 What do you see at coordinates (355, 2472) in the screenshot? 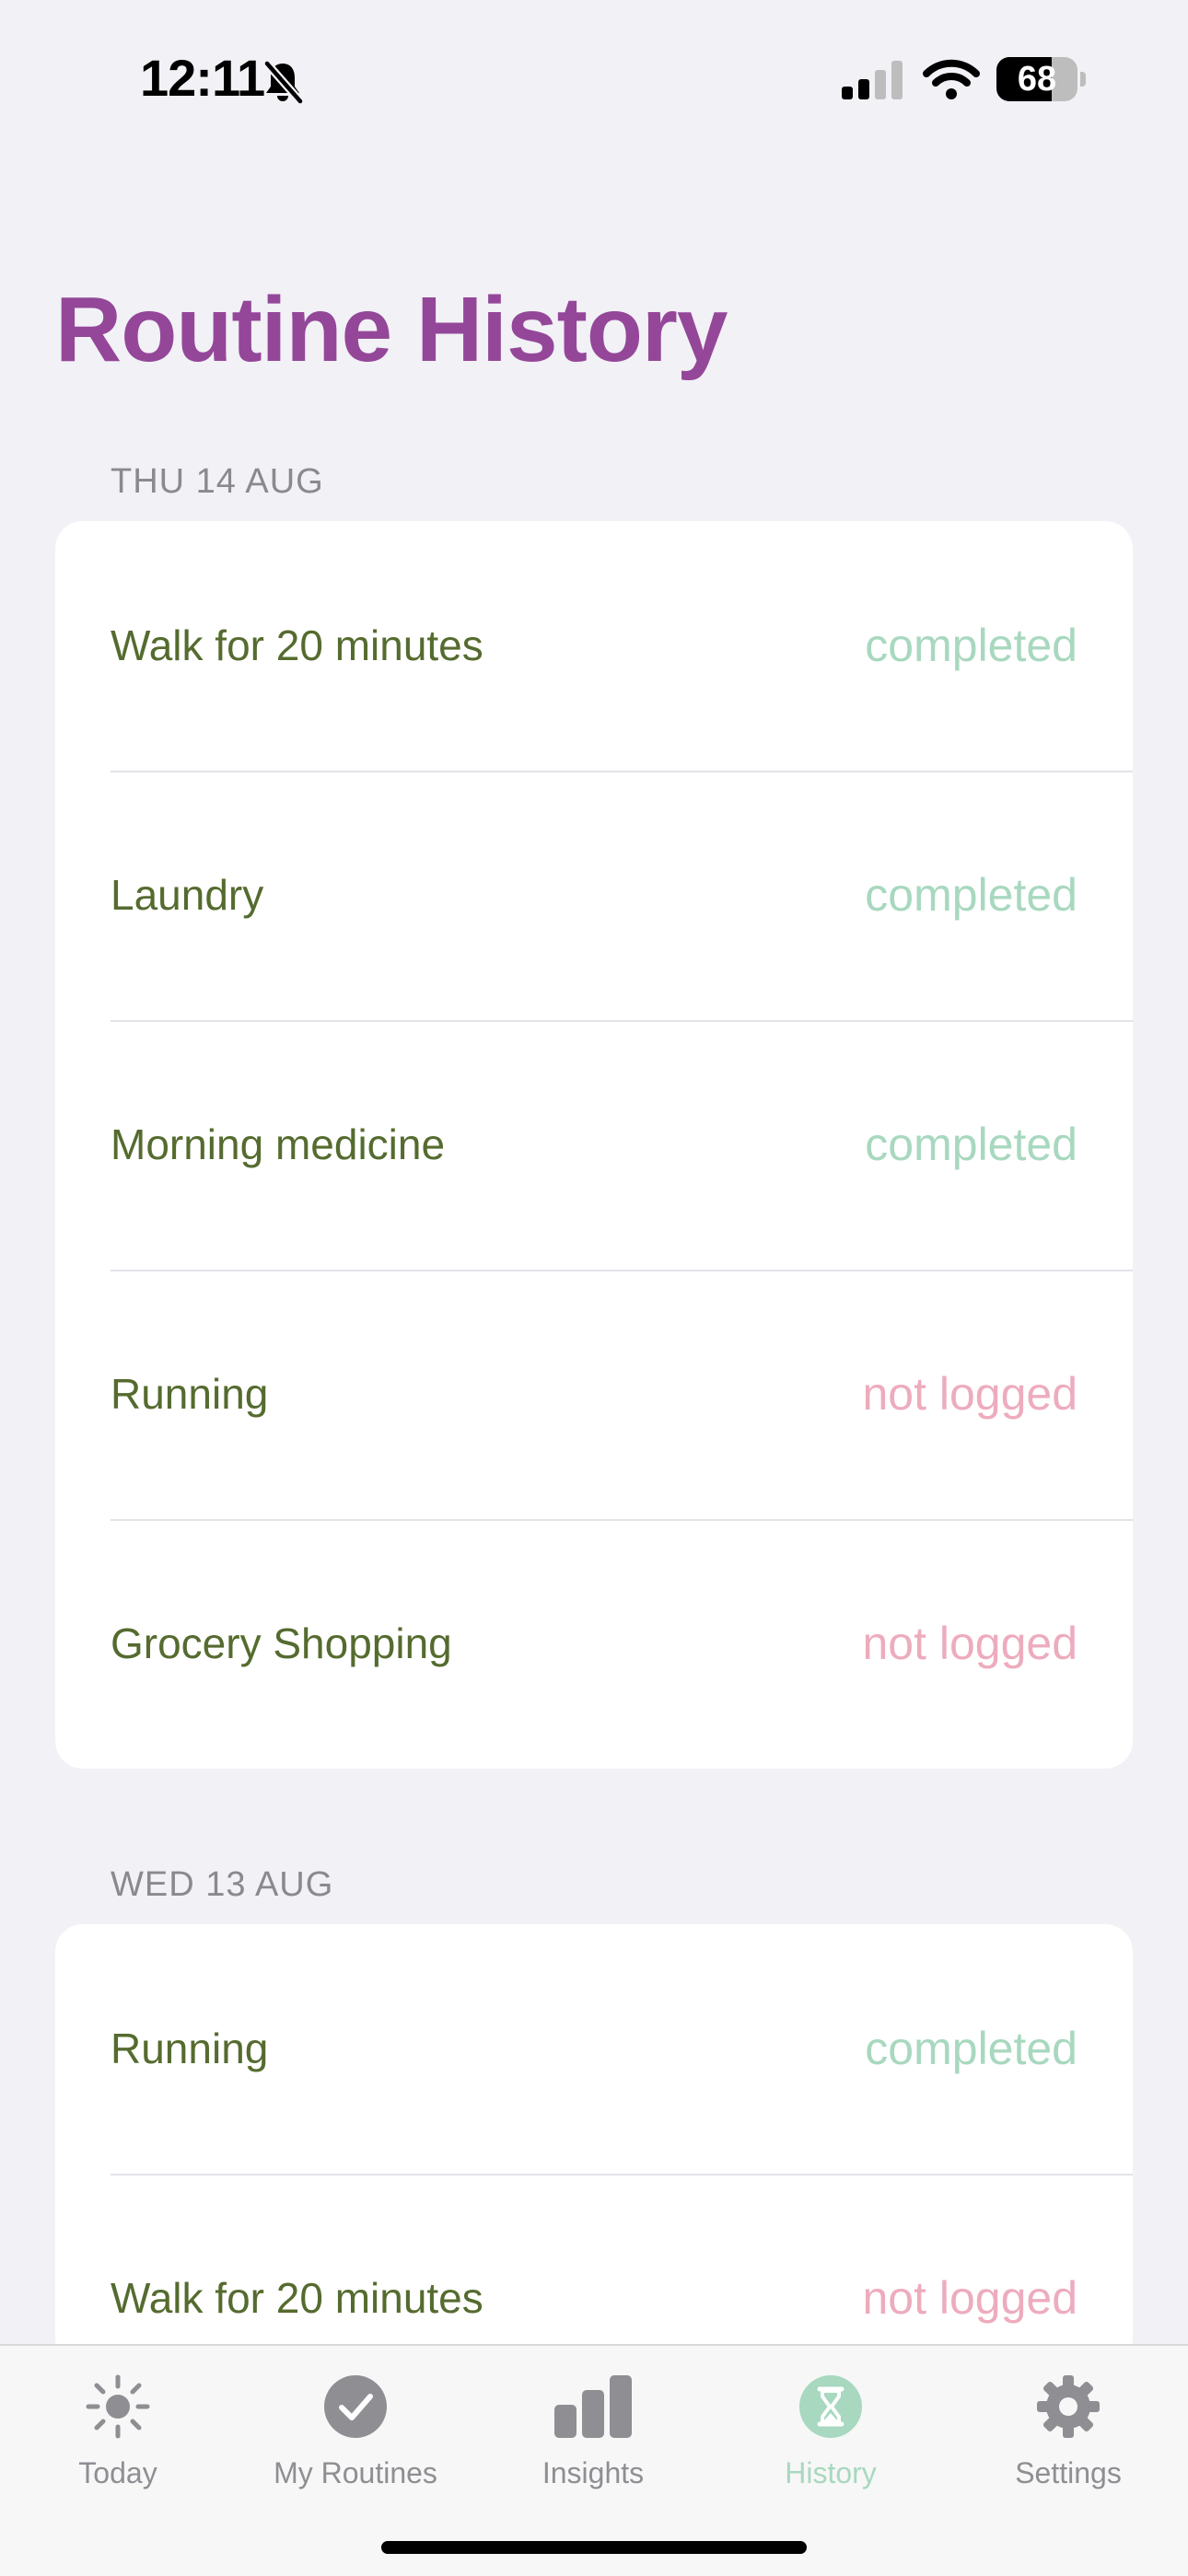
I see `tab-label: My Routines` at bounding box center [355, 2472].